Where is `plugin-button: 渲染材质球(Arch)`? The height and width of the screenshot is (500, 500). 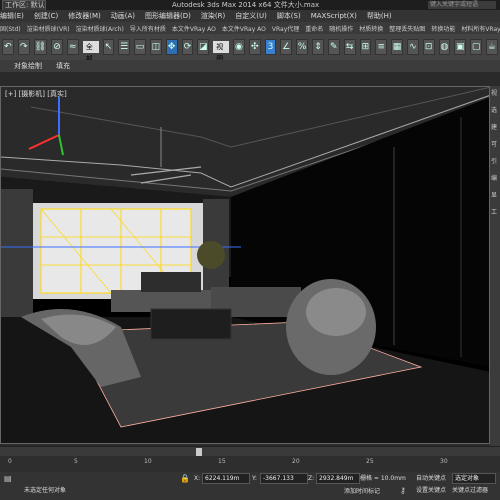 plugin-button: 渲染材质球(Arch) is located at coordinates (100, 28).